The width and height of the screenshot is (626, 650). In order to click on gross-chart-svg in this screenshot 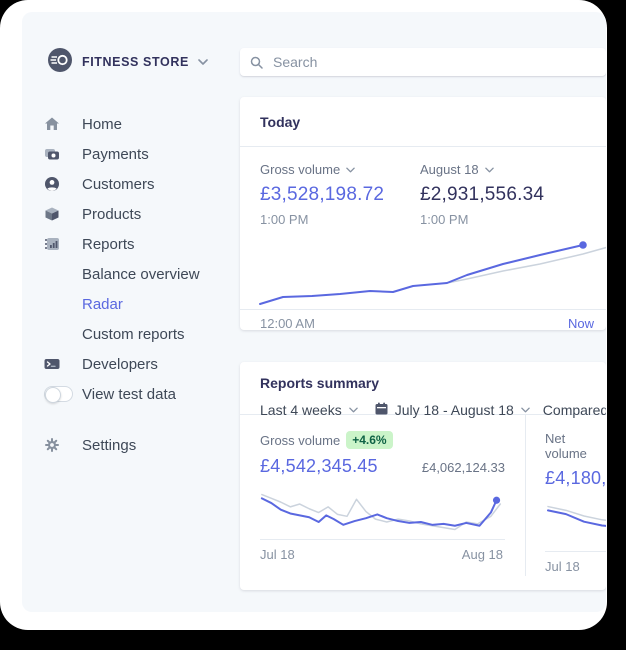, I will do `click(383, 513)`.